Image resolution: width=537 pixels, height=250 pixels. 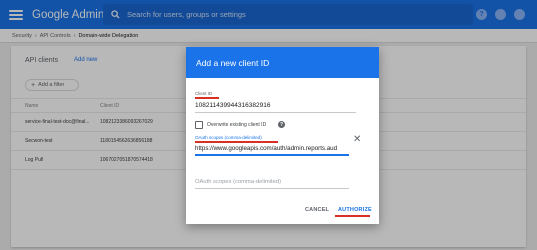 What do you see at coordinates (281, 124) in the screenshot?
I see `help-icon: ?` at bounding box center [281, 124].